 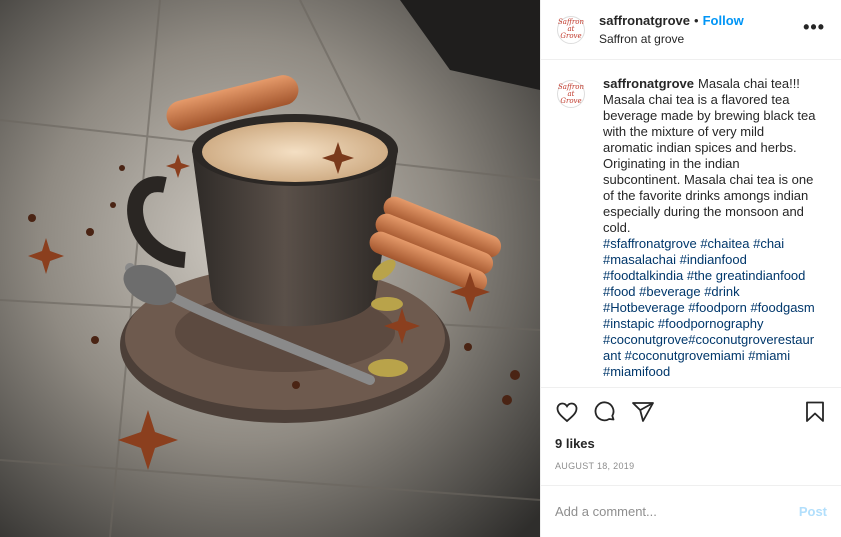 I want to click on add-comment-bar: Add a comment... Post, so click(x=691, y=511).